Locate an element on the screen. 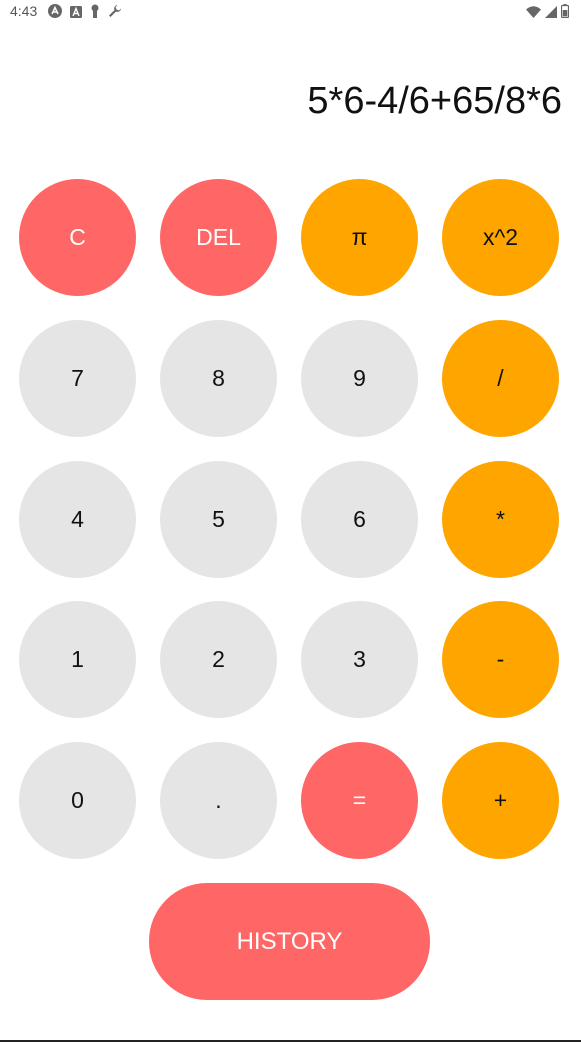  status-icons-right is located at coordinates (548, 13).